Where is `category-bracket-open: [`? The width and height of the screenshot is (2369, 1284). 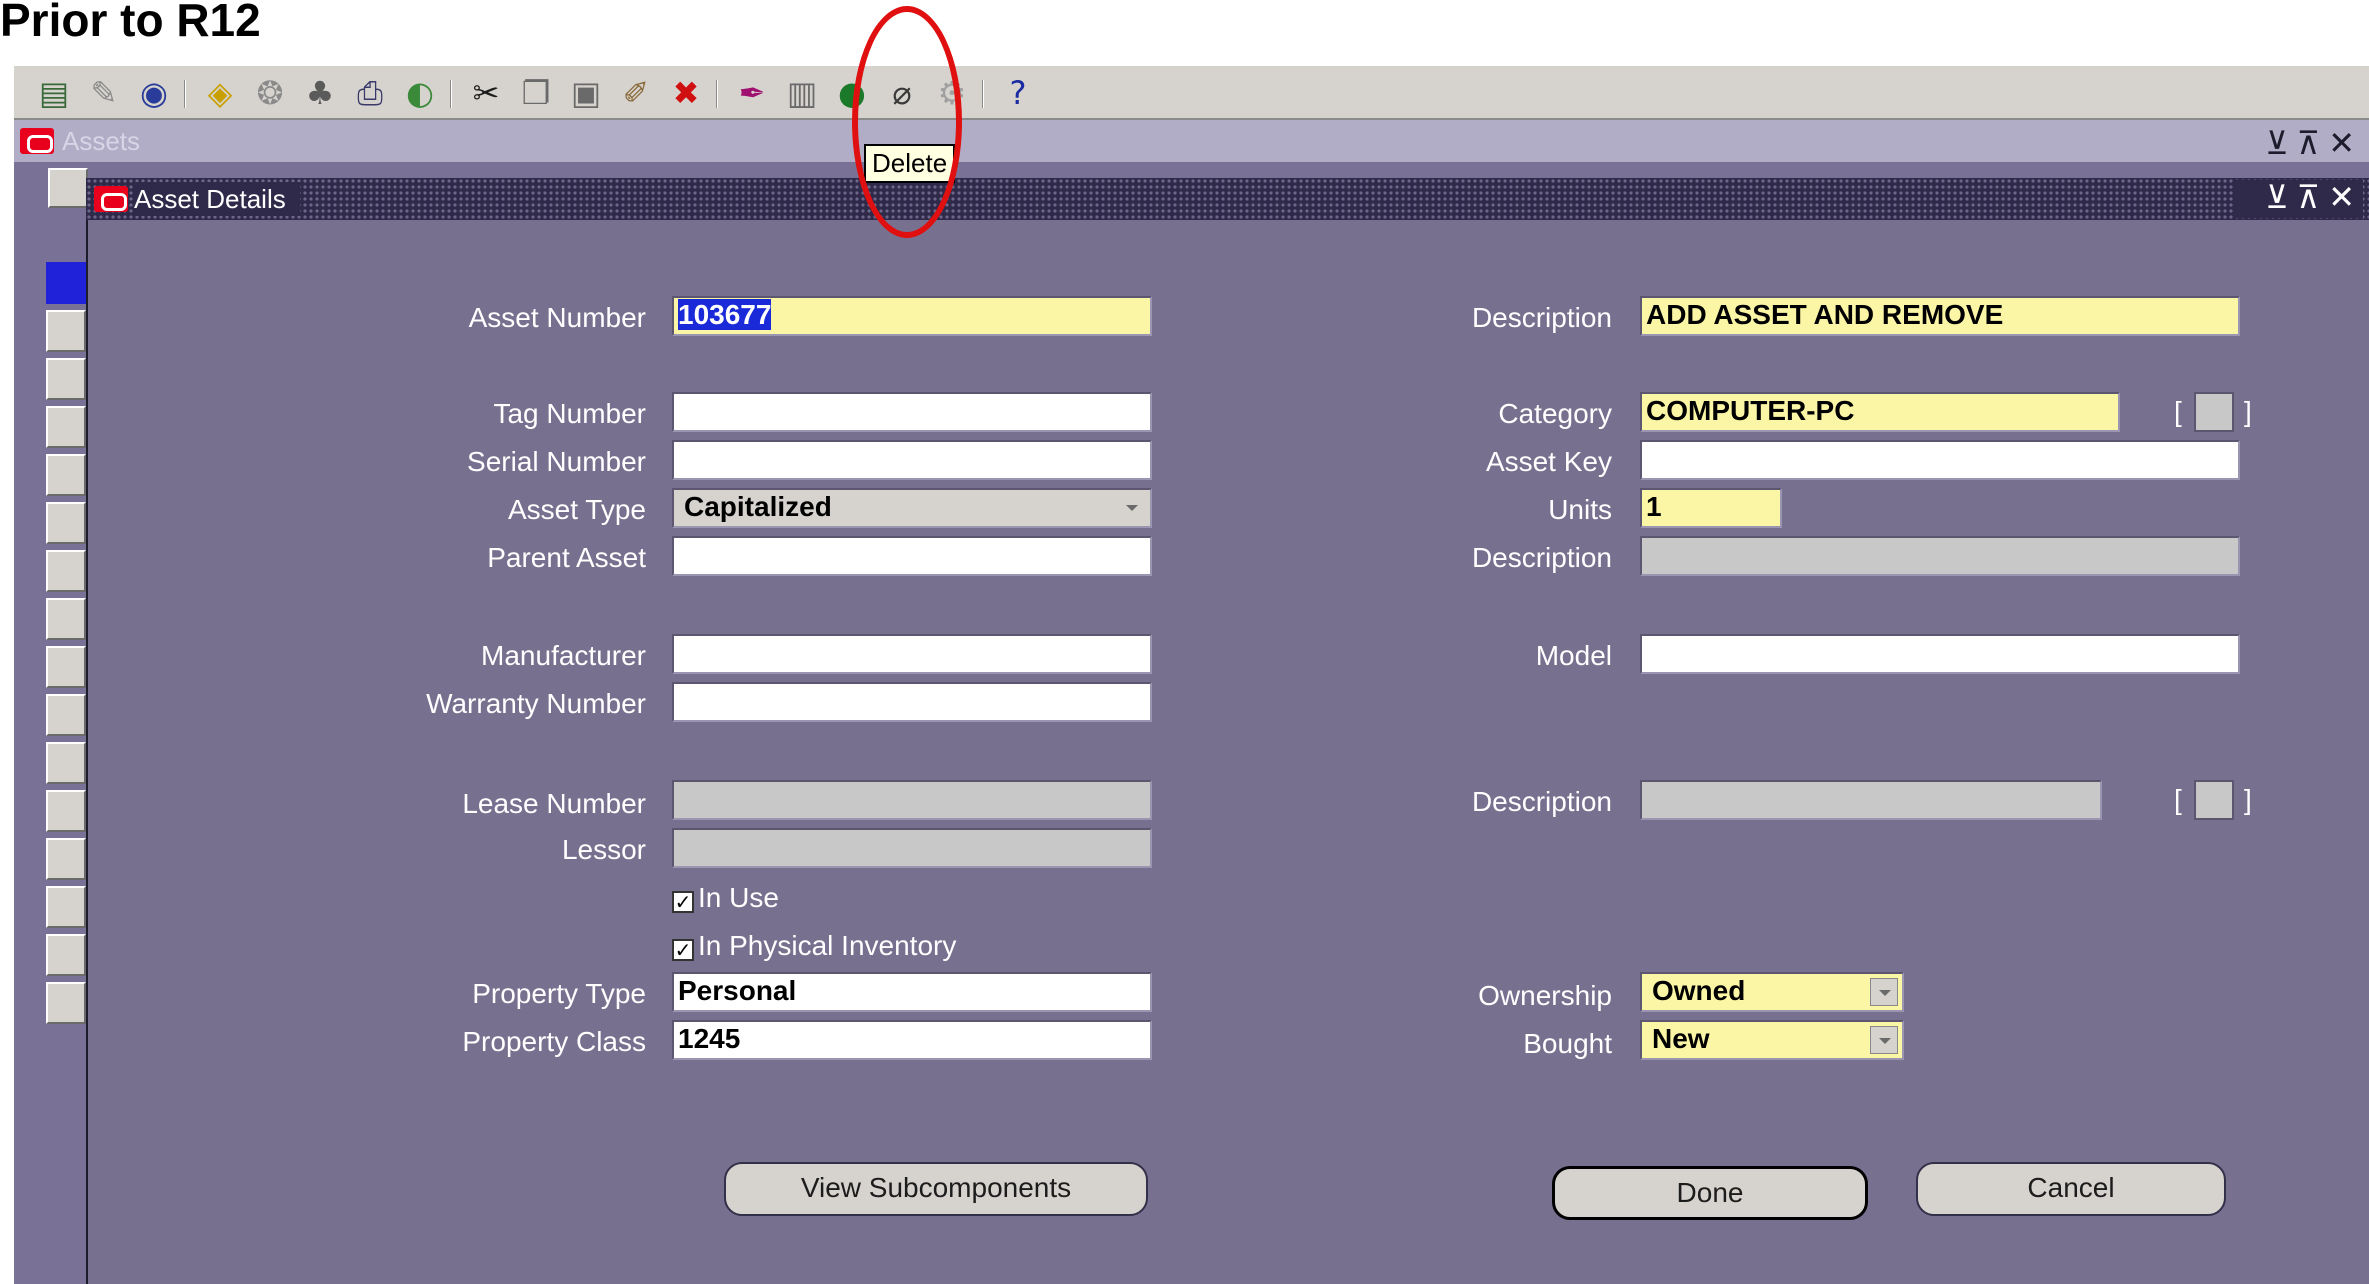
category-bracket-open: [ is located at coordinates (2178, 411).